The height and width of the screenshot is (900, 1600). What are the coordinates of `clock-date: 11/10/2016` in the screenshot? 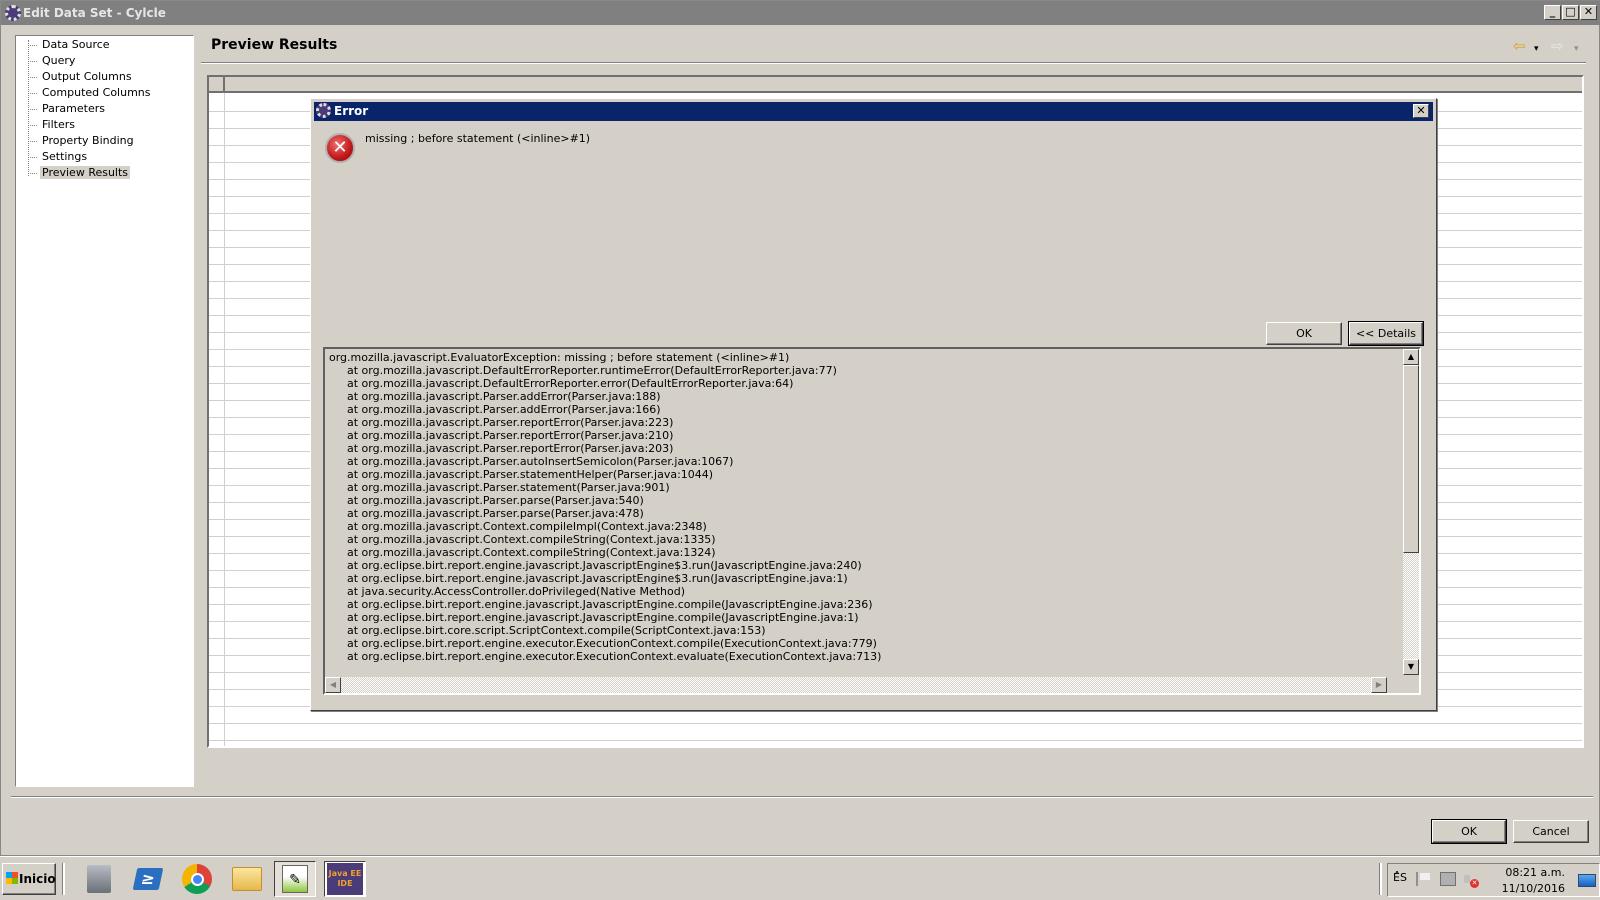 It's located at (1533, 888).